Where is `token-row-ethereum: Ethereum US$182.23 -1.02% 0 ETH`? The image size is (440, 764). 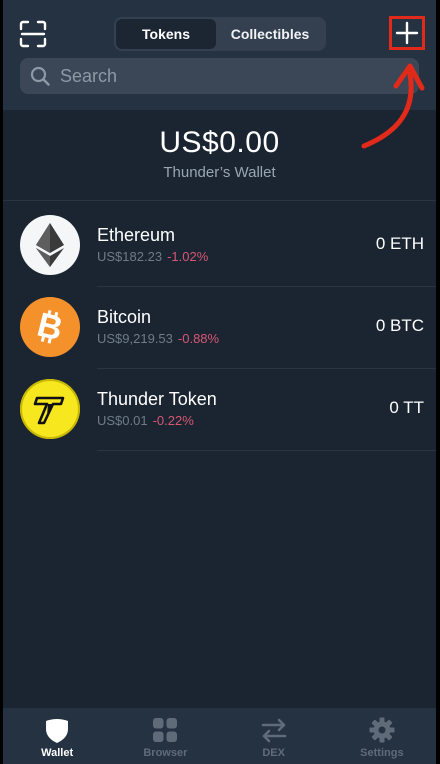
token-row-ethereum: Ethereum US$182.23 -1.02% 0 ETH is located at coordinates (219, 246).